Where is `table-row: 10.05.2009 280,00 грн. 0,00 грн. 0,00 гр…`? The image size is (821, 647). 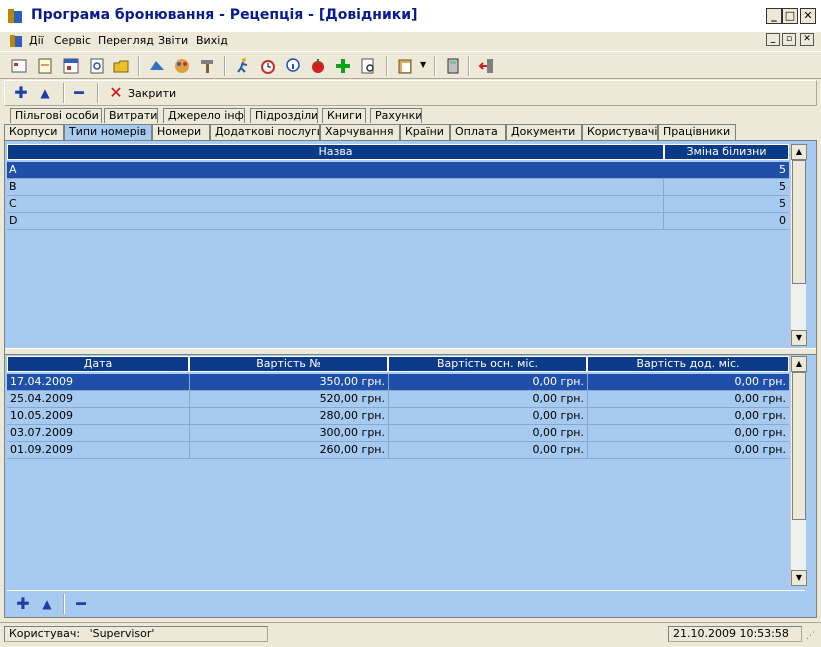 table-row: 10.05.2009 280,00 грн. 0,00 грн. 0,00 гр… is located at coordinates (398, 416).